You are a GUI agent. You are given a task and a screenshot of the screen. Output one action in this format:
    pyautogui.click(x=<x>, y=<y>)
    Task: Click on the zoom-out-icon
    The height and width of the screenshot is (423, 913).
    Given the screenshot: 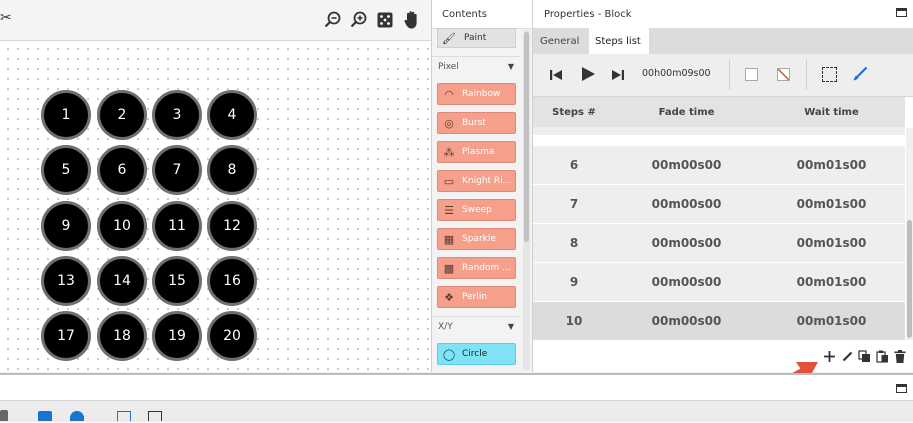 What is the action you would take?
    pyautogui.click(x=333, y=20)
    